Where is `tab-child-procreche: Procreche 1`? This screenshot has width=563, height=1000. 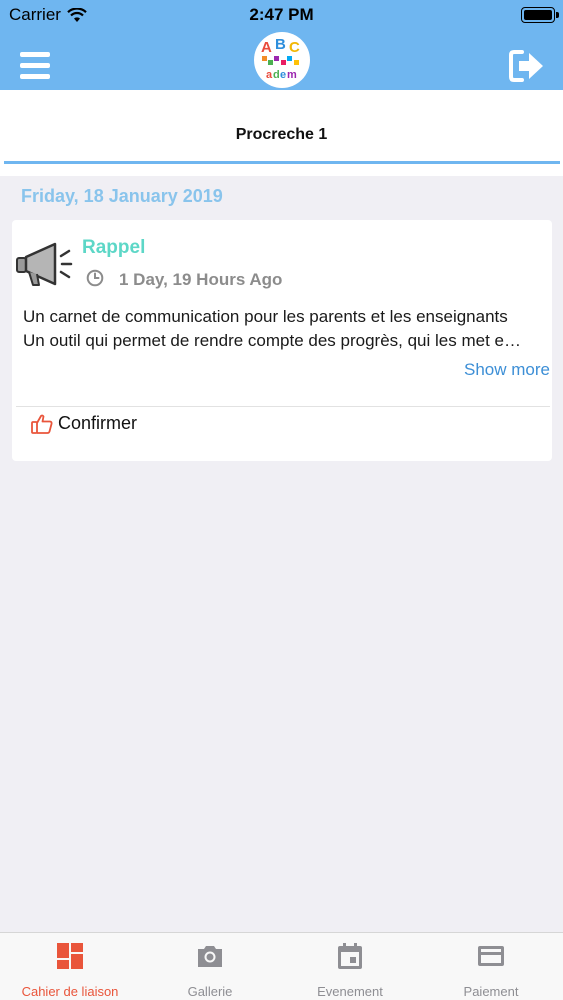
tab-child-procreche: Procreche 1 is located at coordinates (281, 135).